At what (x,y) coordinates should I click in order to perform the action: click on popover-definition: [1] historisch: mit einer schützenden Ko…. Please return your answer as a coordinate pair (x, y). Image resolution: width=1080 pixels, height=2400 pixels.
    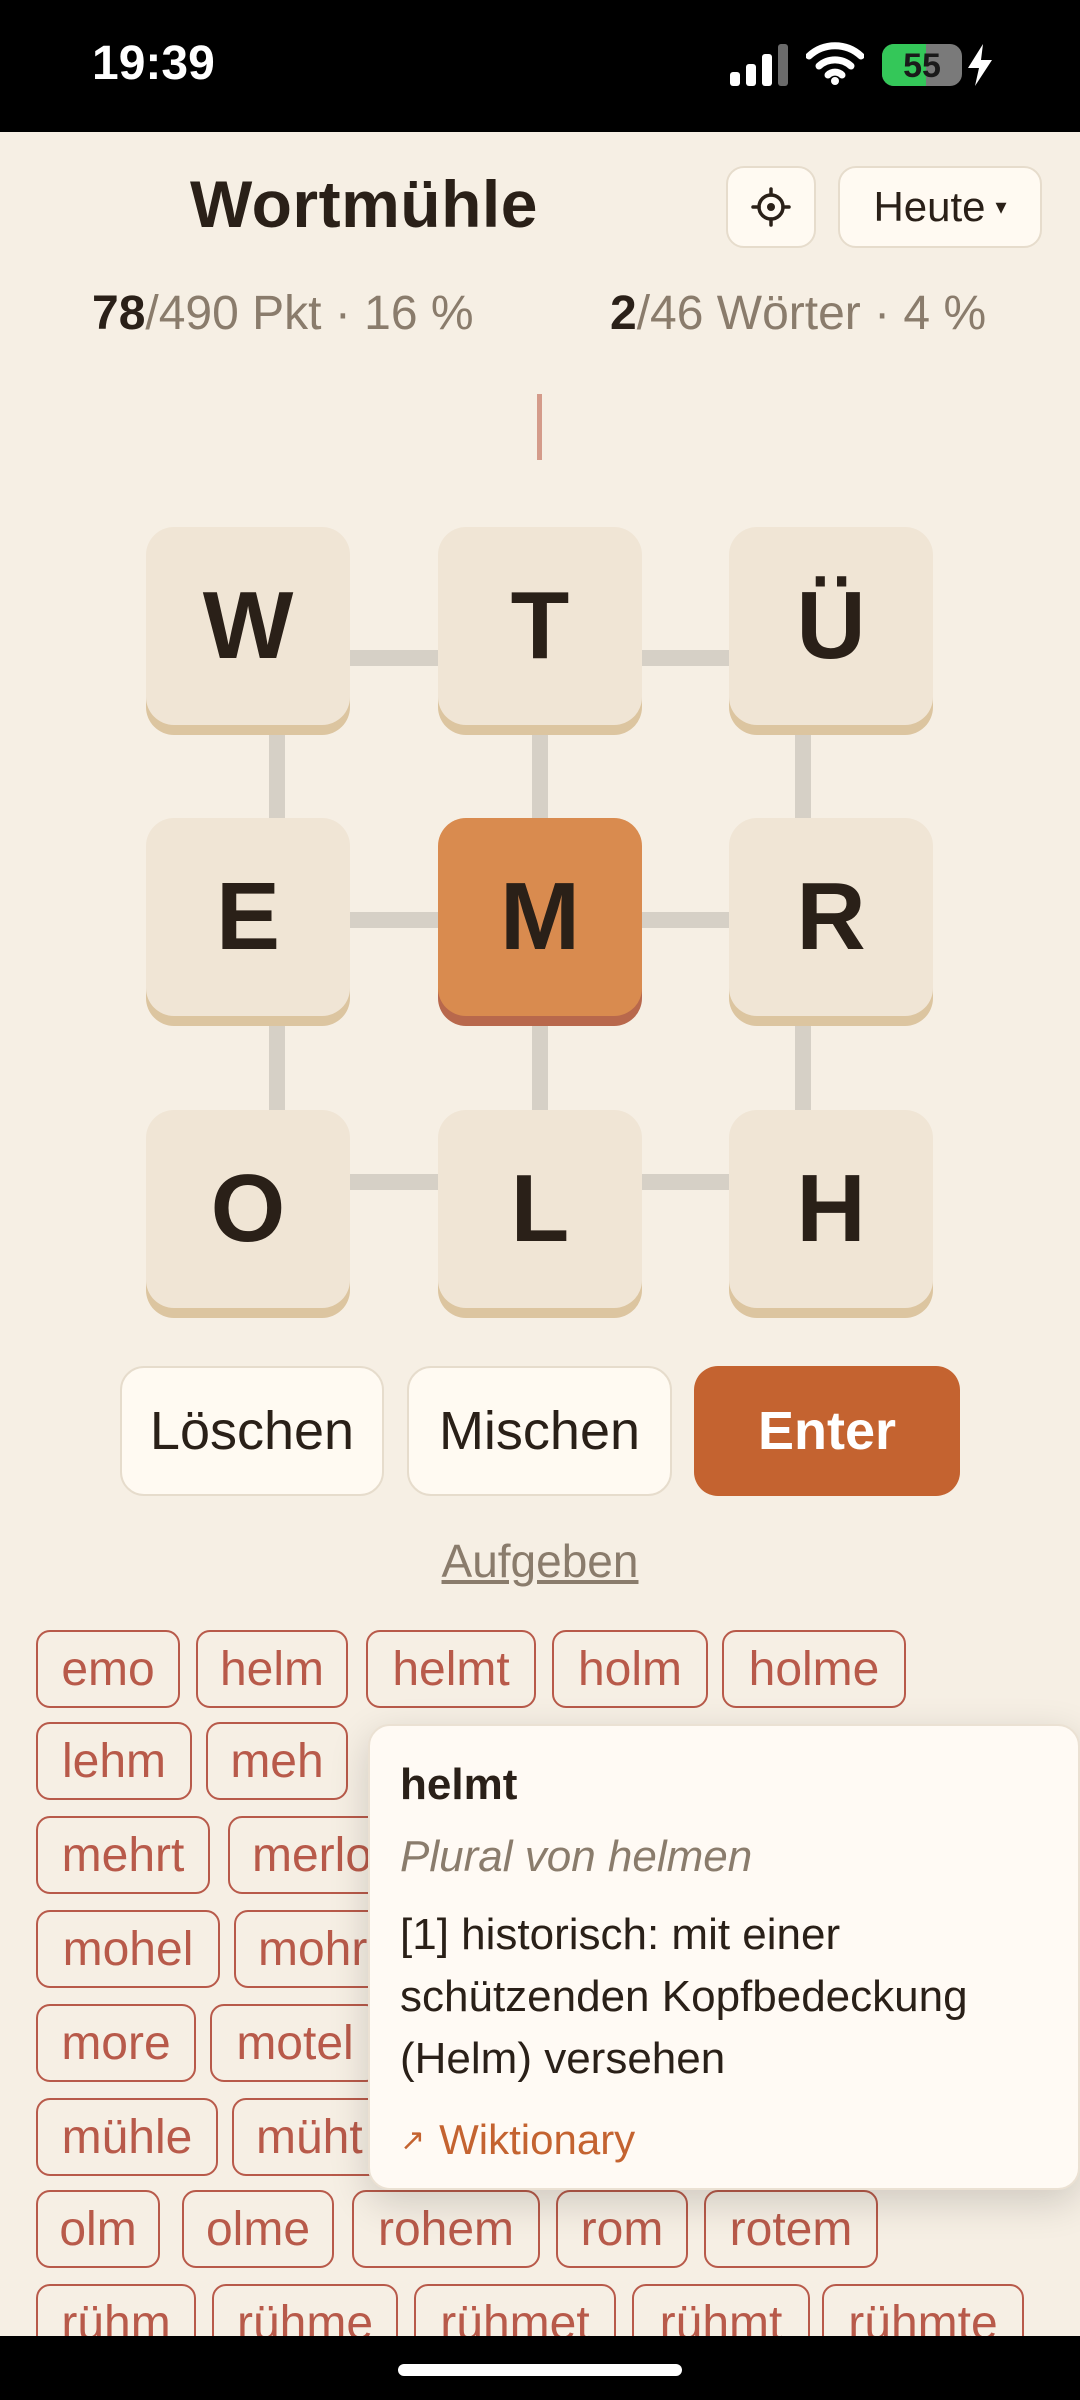
    Looking at the image, I should click on (724, 1997).